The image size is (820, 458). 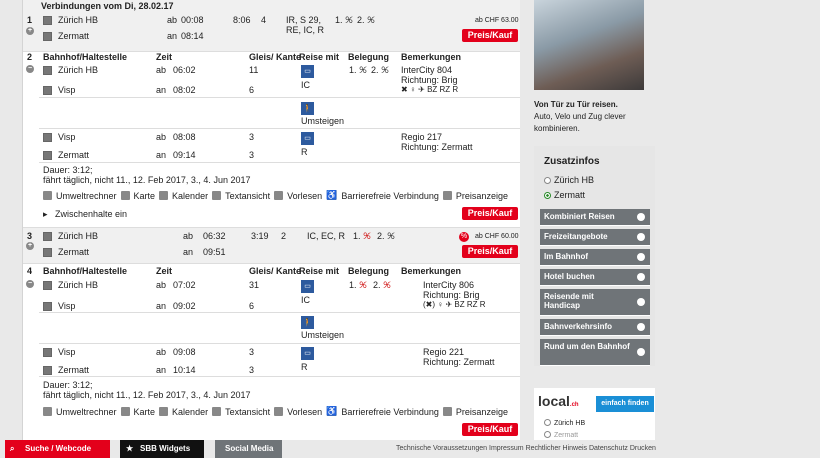 What do you see at coordinates (429, 80) in the screenshot?
I see `leg-direction: Richtung: Brig` at bounding box center [429, 80].